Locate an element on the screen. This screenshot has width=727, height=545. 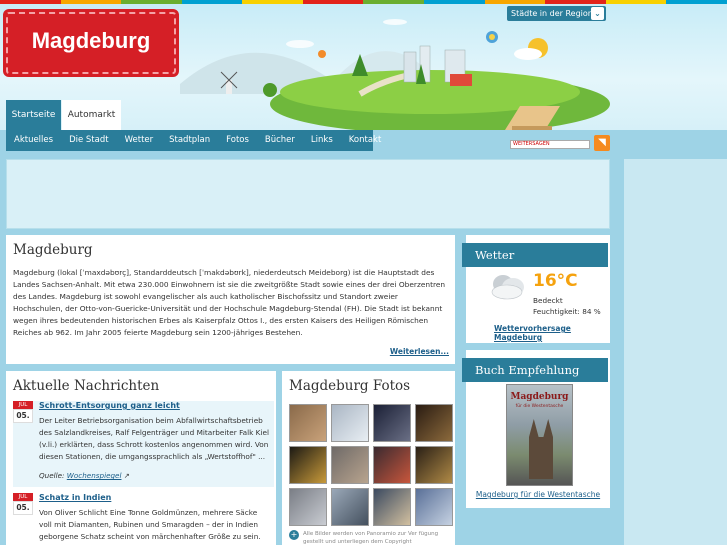
book-link: Magdeburg für die Westentasche is located at coordinates (538, 494).